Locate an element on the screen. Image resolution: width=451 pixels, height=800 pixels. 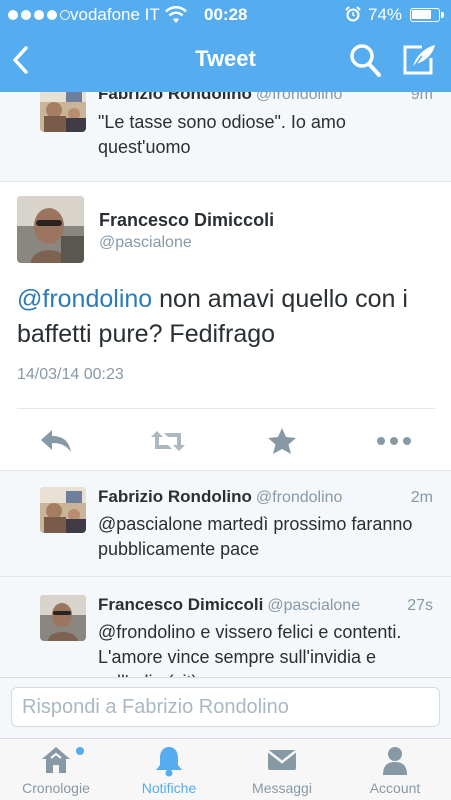
alarm-clock-icon is located at coordinates (353, 16).